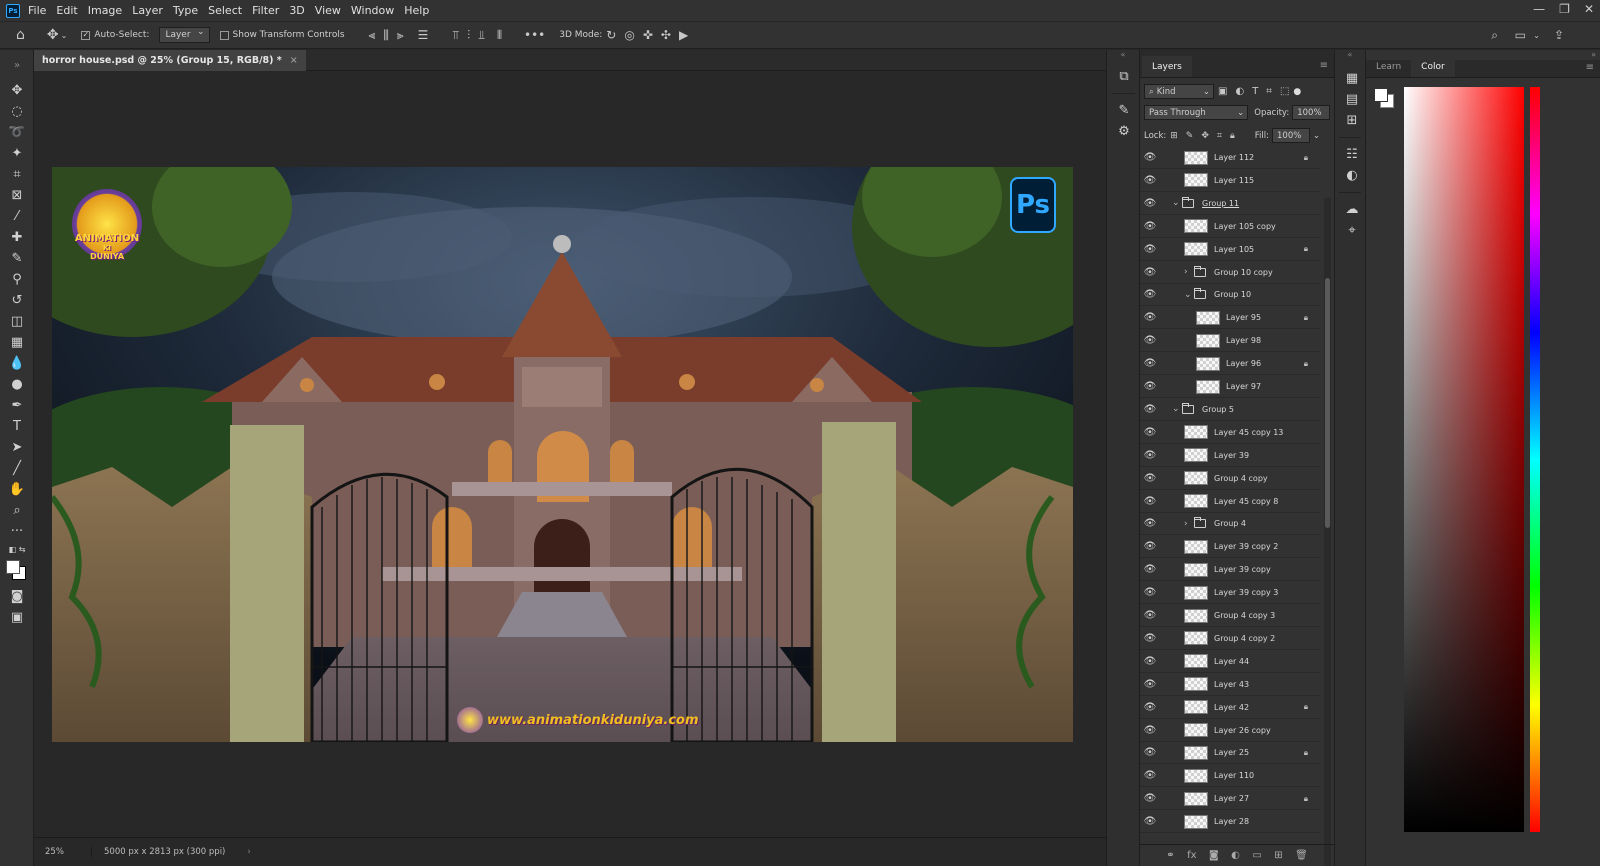 Image resolution: width=1600 pixels, height=866 pixels. Describe the element at coordinates (629, 35) in the screenshot. I see `3d-roll-icon: ◎` at that location.